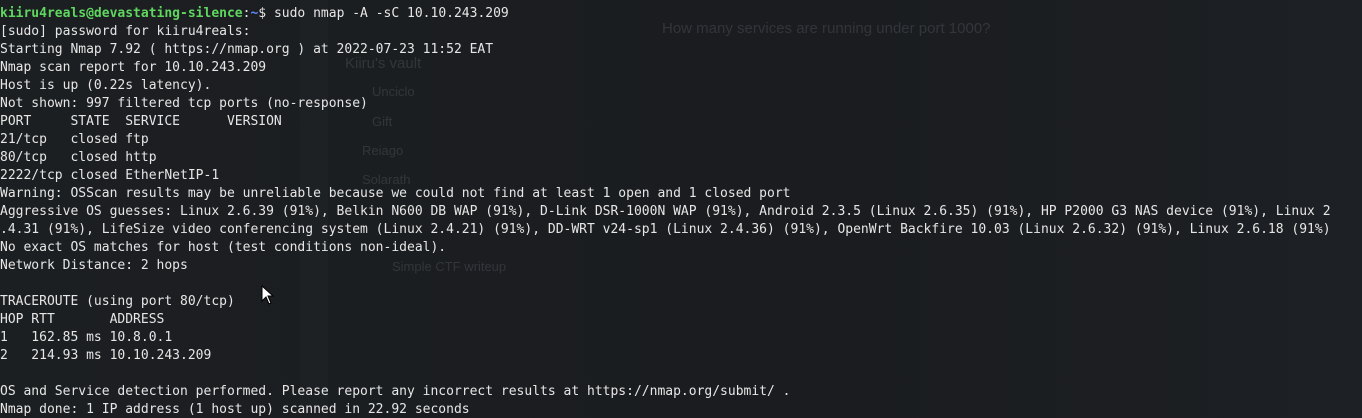 The height and width of the screenshot is (418, 1362). I want to click on terminal-output-line: 2222/tcp closed EtherNetIP-1, so click(110, 175).